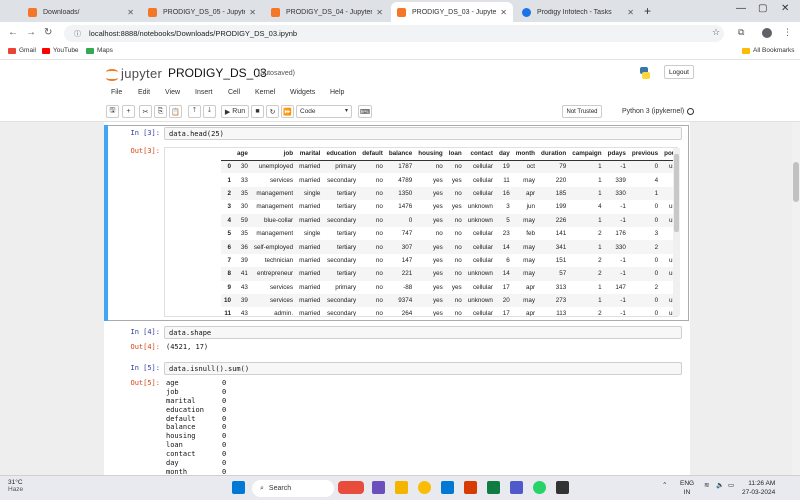  What do you see at coordinates (397, 340) in the screenshot?
I see `code-cell-4: In [4]: data.shape Out[4]: (4521, 17)` at bounding box center [397, 340].